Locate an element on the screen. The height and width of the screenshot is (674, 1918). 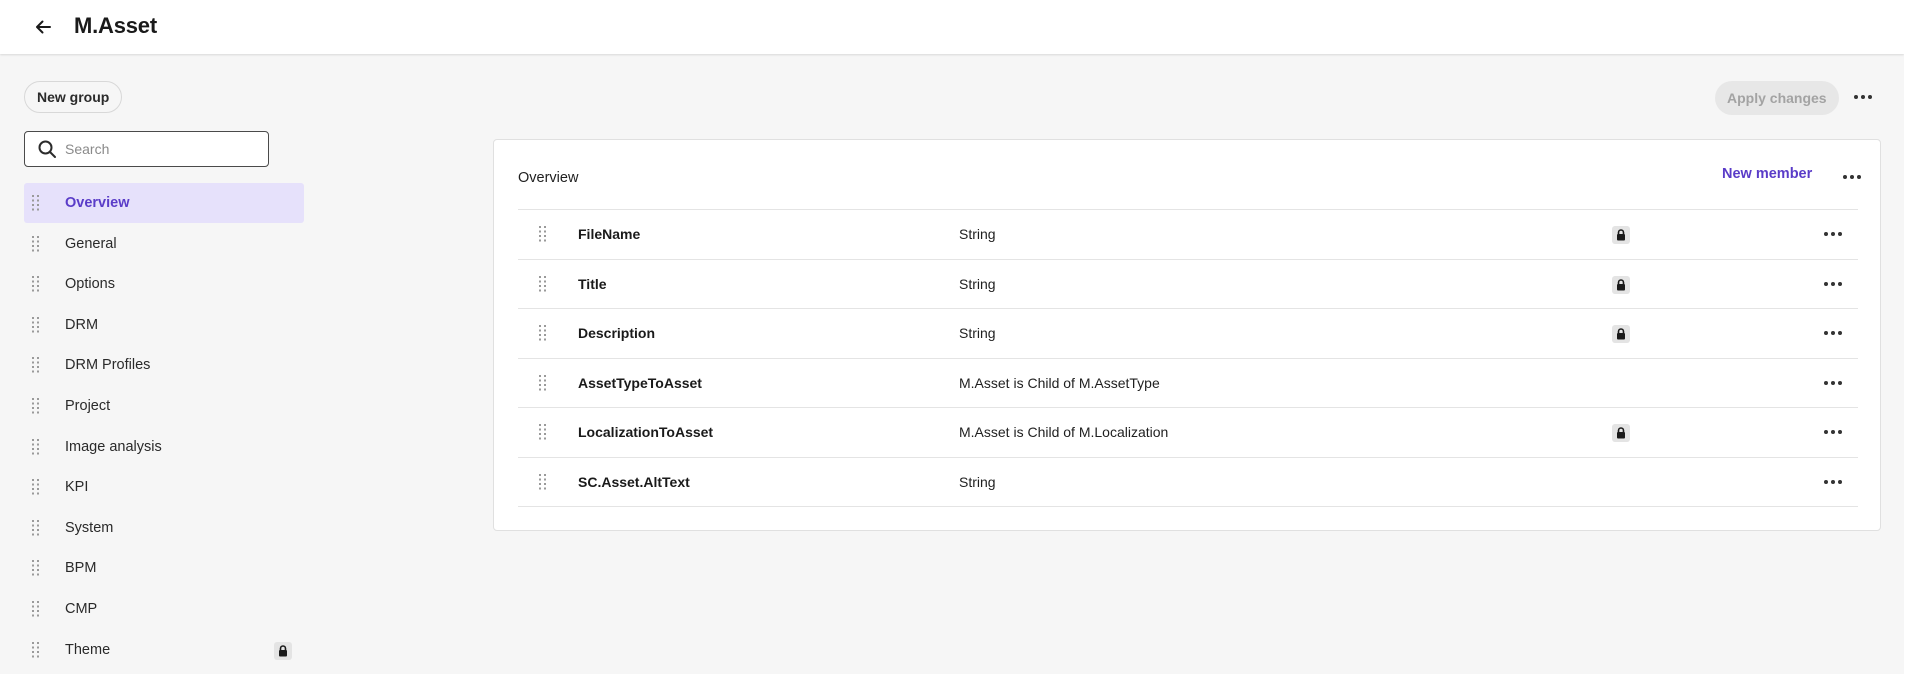
sidebar-item: DRM is located at coordinates (164, 325).